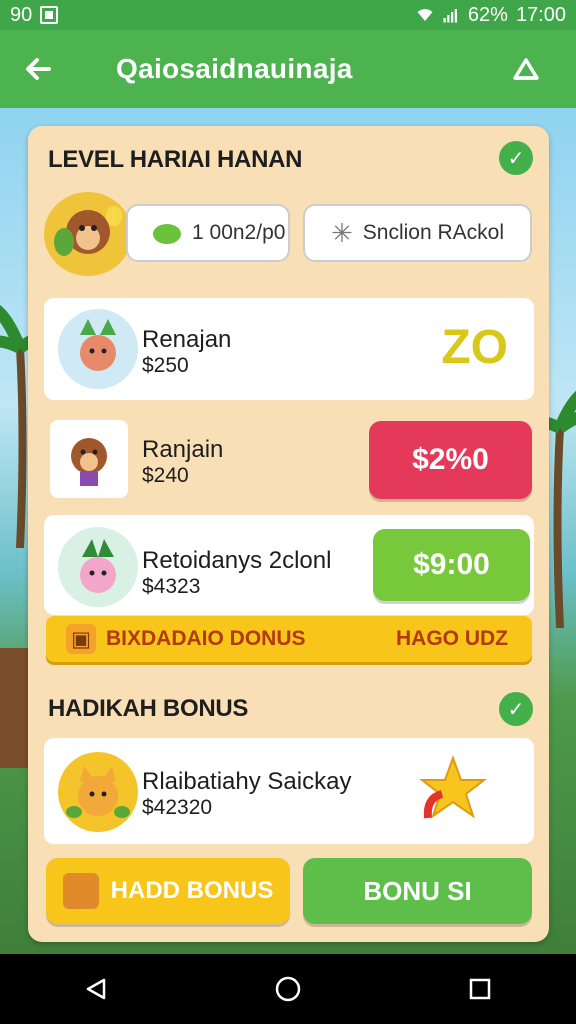 The height and width of the screenshot is (1024, 576). I want to click on bonus-item-name: Rlaibatiahy Saickay, so click(247, 781).